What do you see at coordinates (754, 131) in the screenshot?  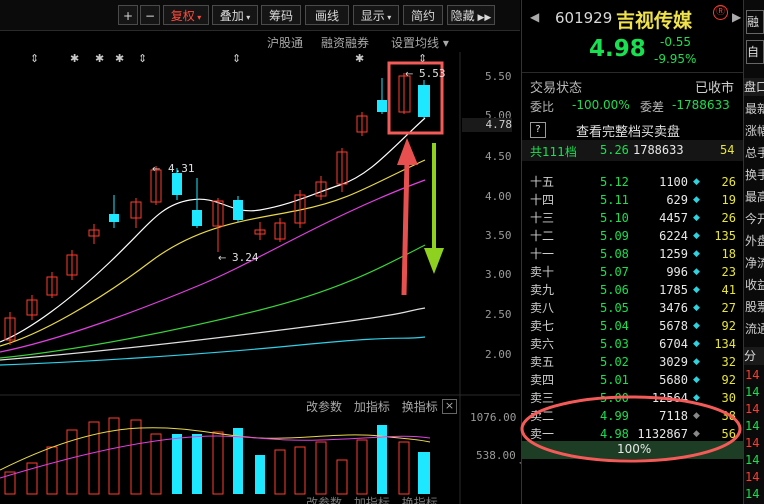 I see `pankou-item: 涨幅` at bounding box center [754, 131].